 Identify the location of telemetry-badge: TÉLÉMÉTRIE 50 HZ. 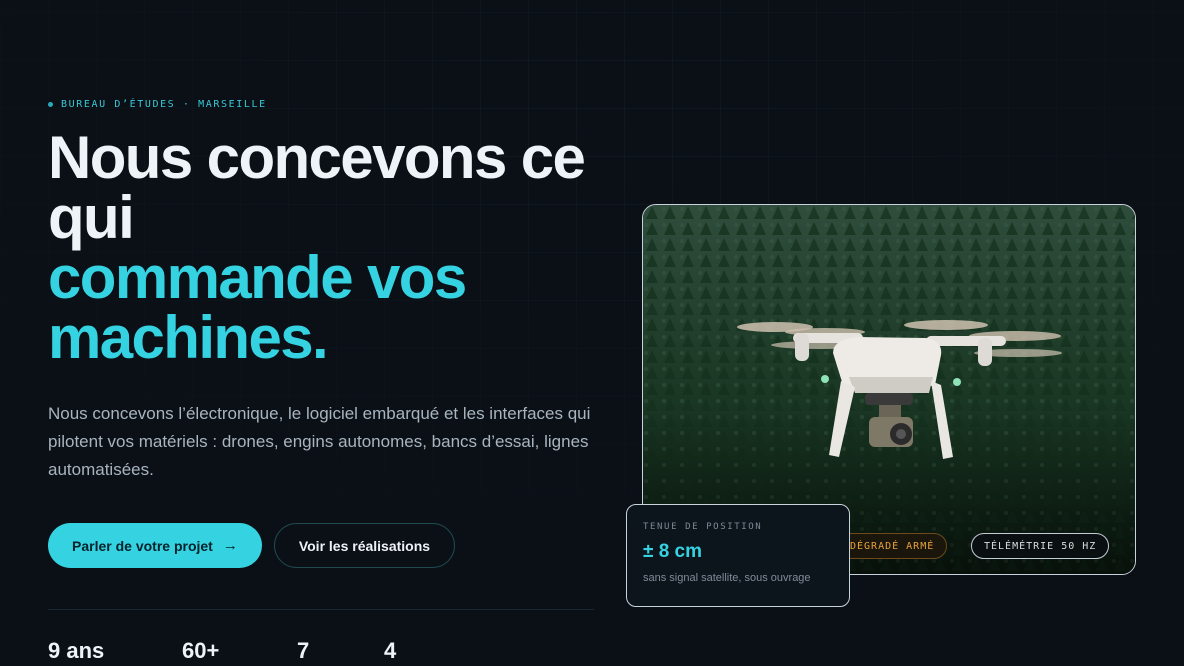
(1040, 546).